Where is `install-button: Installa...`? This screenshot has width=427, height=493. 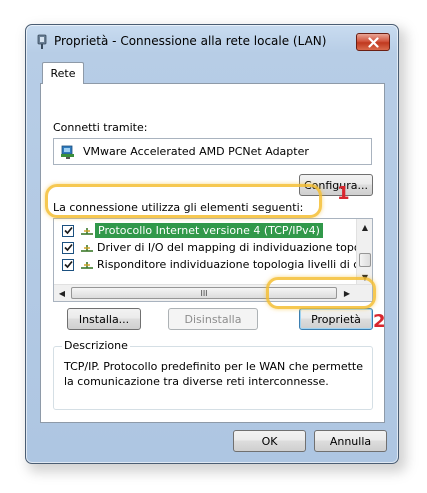
install-button: Installa... is located at coordinates (104, 319).